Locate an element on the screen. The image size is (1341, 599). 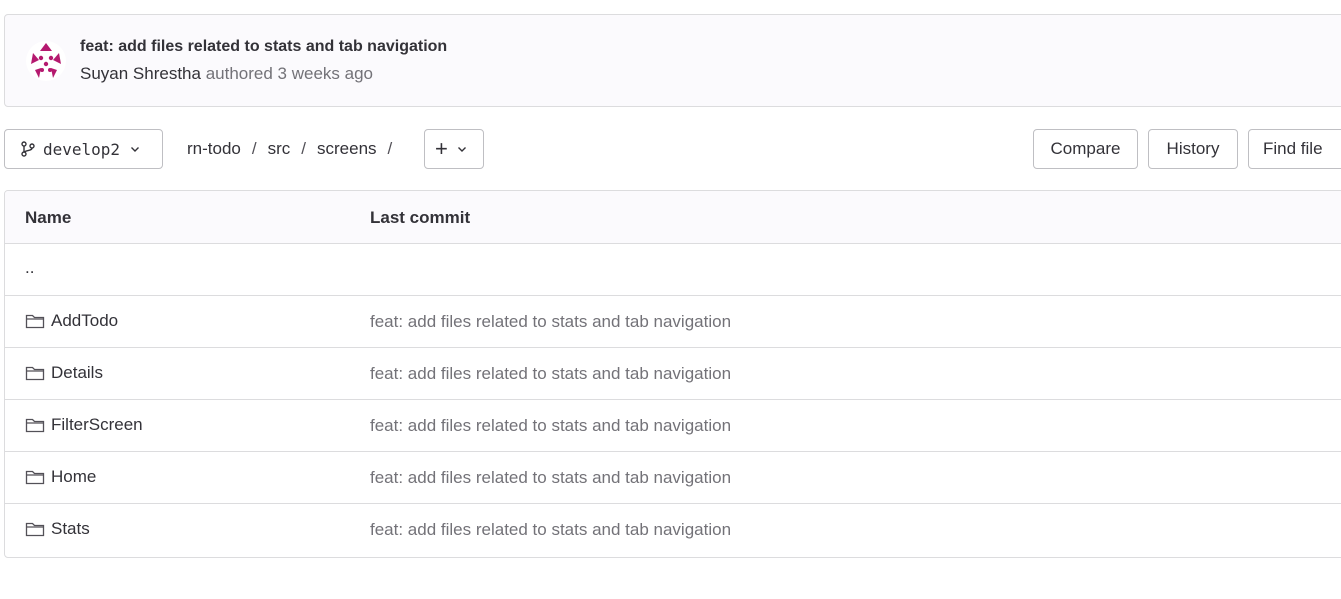
commit-meta: Suyan Shrestha authored 3 weeks ago is located at coordinates (226, 74).